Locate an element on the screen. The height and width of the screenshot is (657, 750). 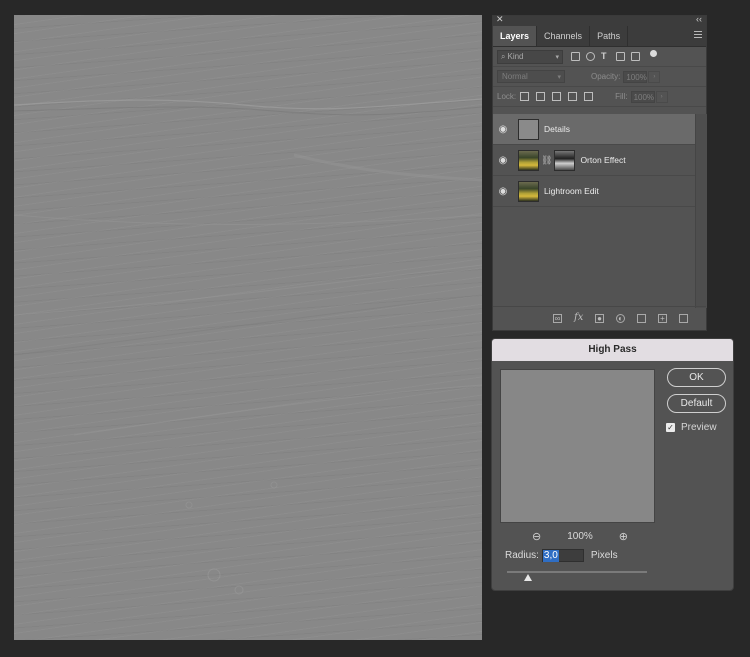
dialog-title: High Pass is located at coordinates (612, 350).